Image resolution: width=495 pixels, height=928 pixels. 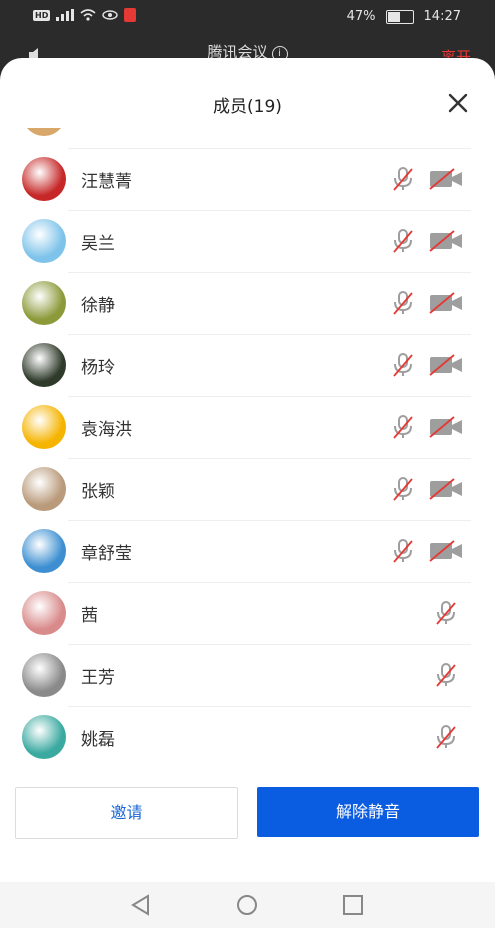 What do you see at coordinates (247, 179) in the screenshot?
I see `list-item: 汪慧菁` at bounding box center [247, 179].